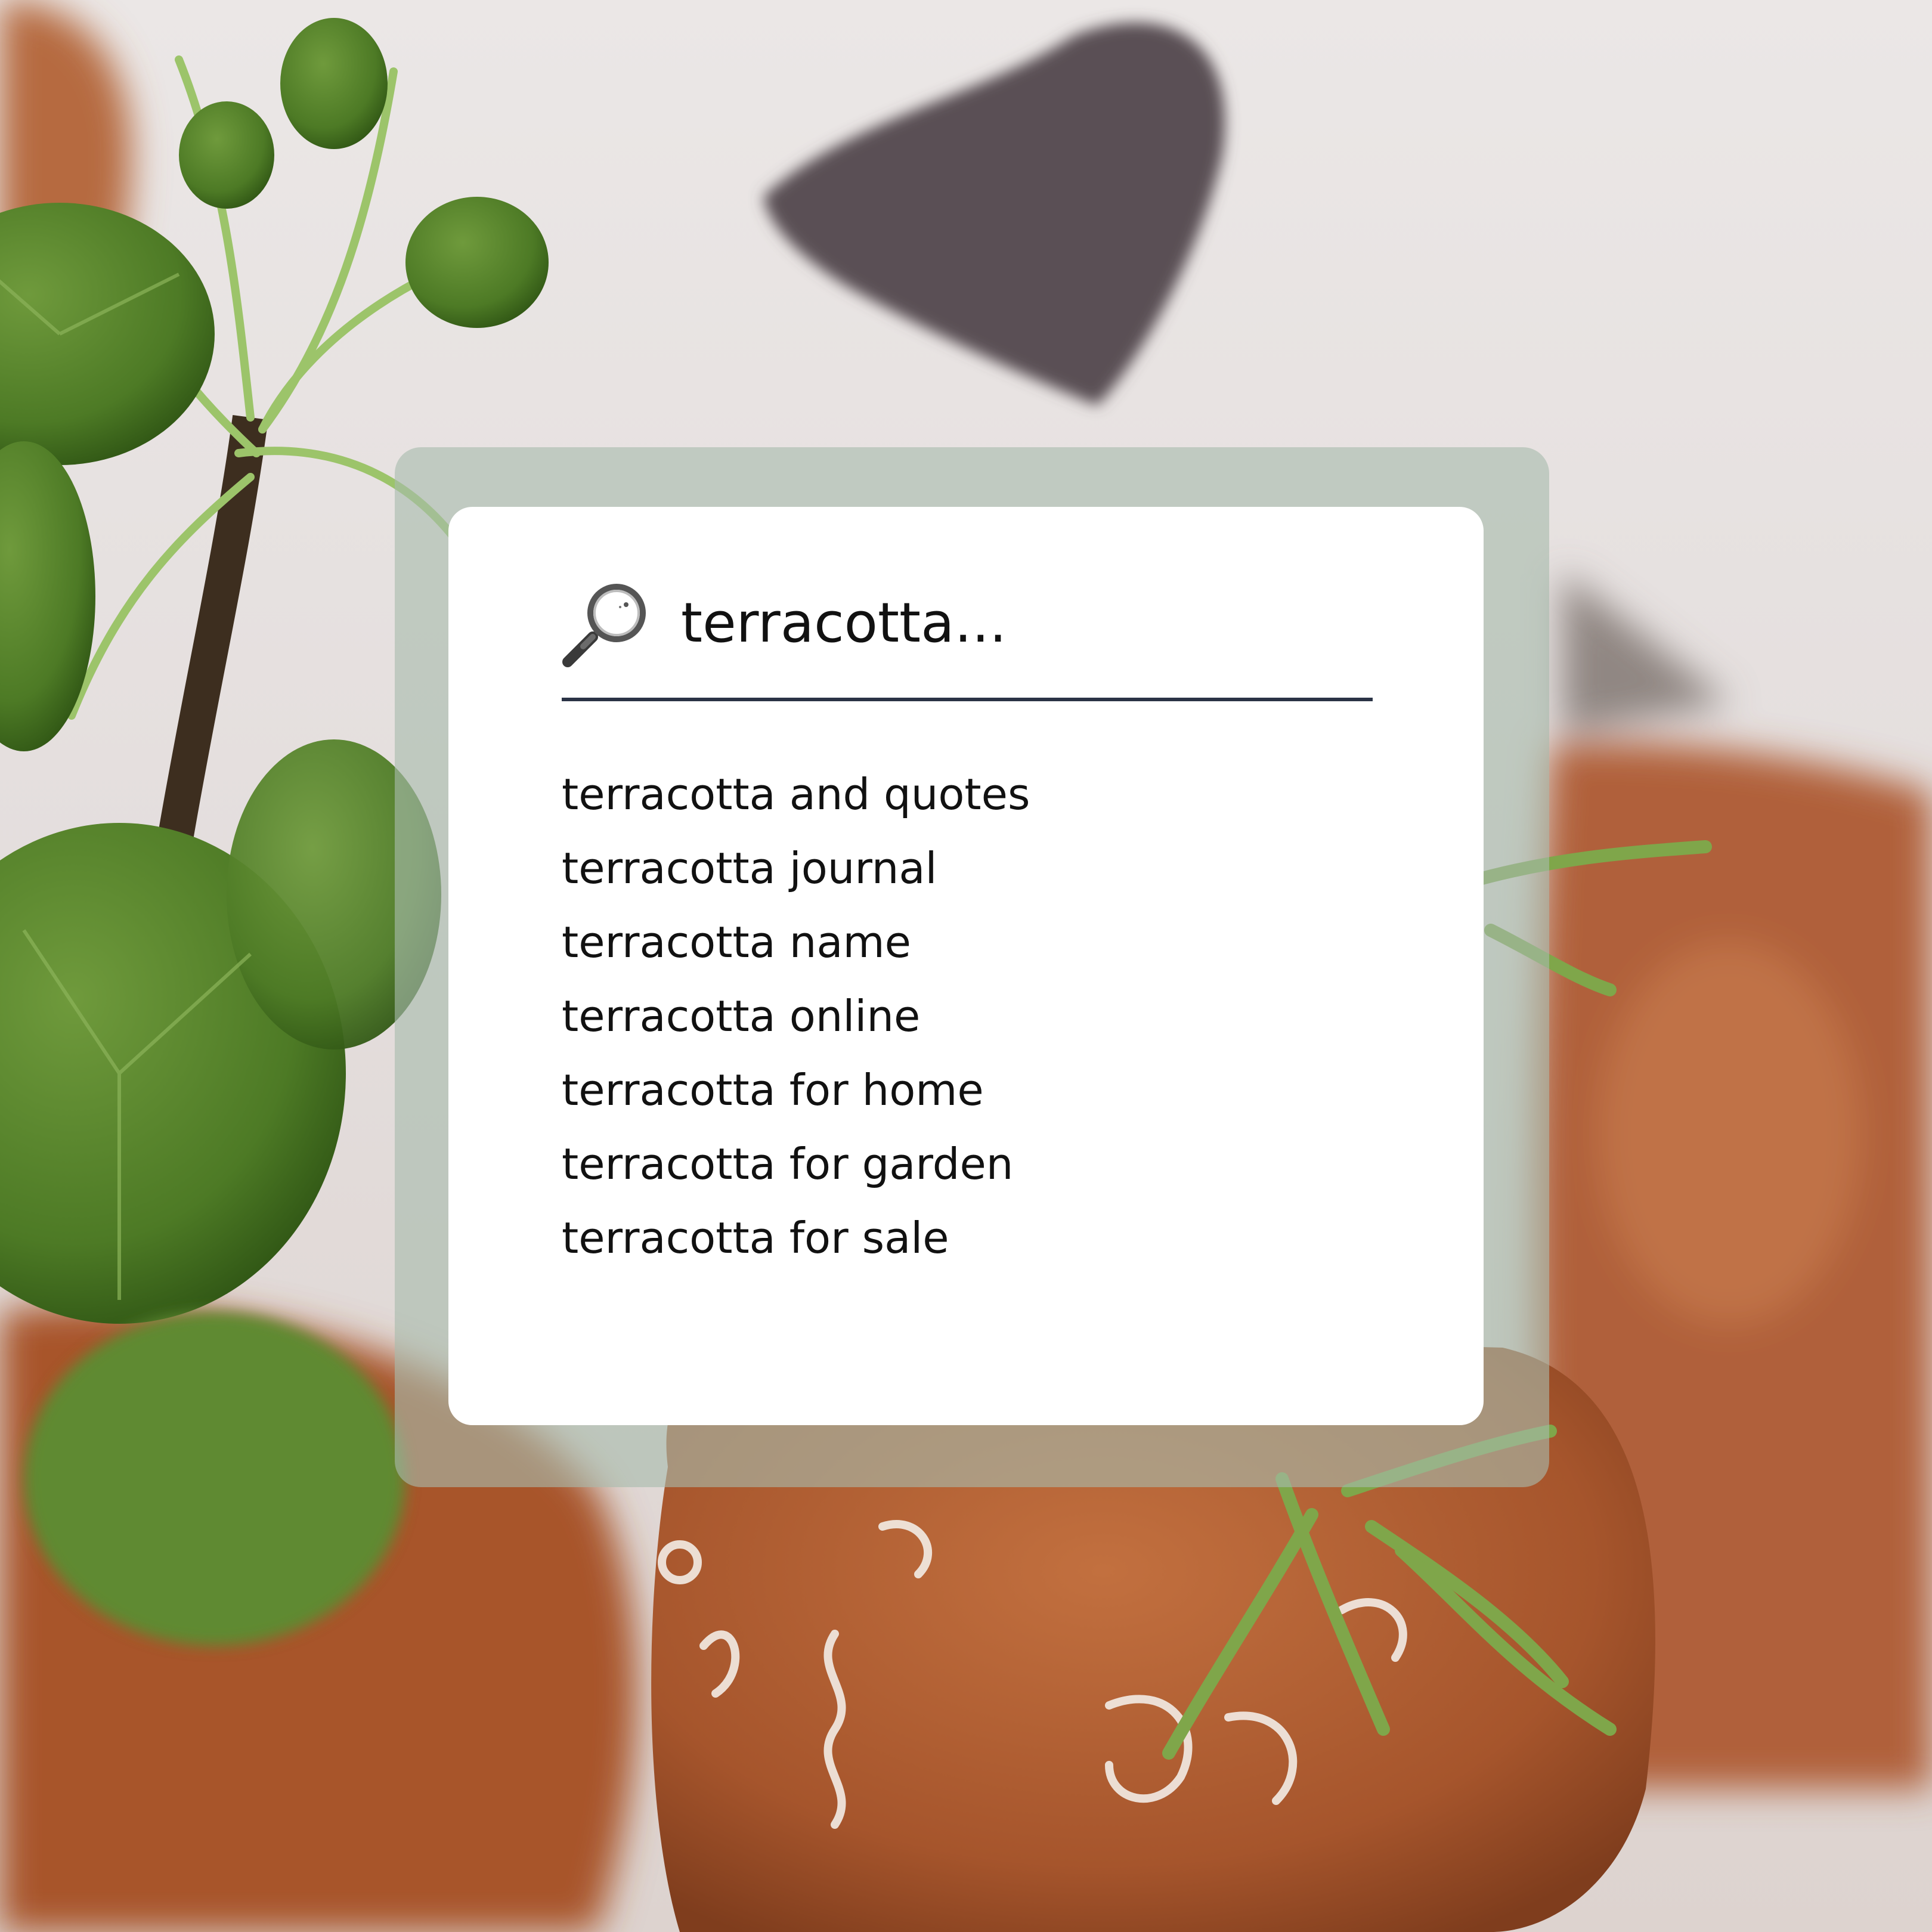  What do you see at coordinates (796, 868) in the screenshot?
I see `suggestion-item: terracotta journal` at bounding box center [796, 868].